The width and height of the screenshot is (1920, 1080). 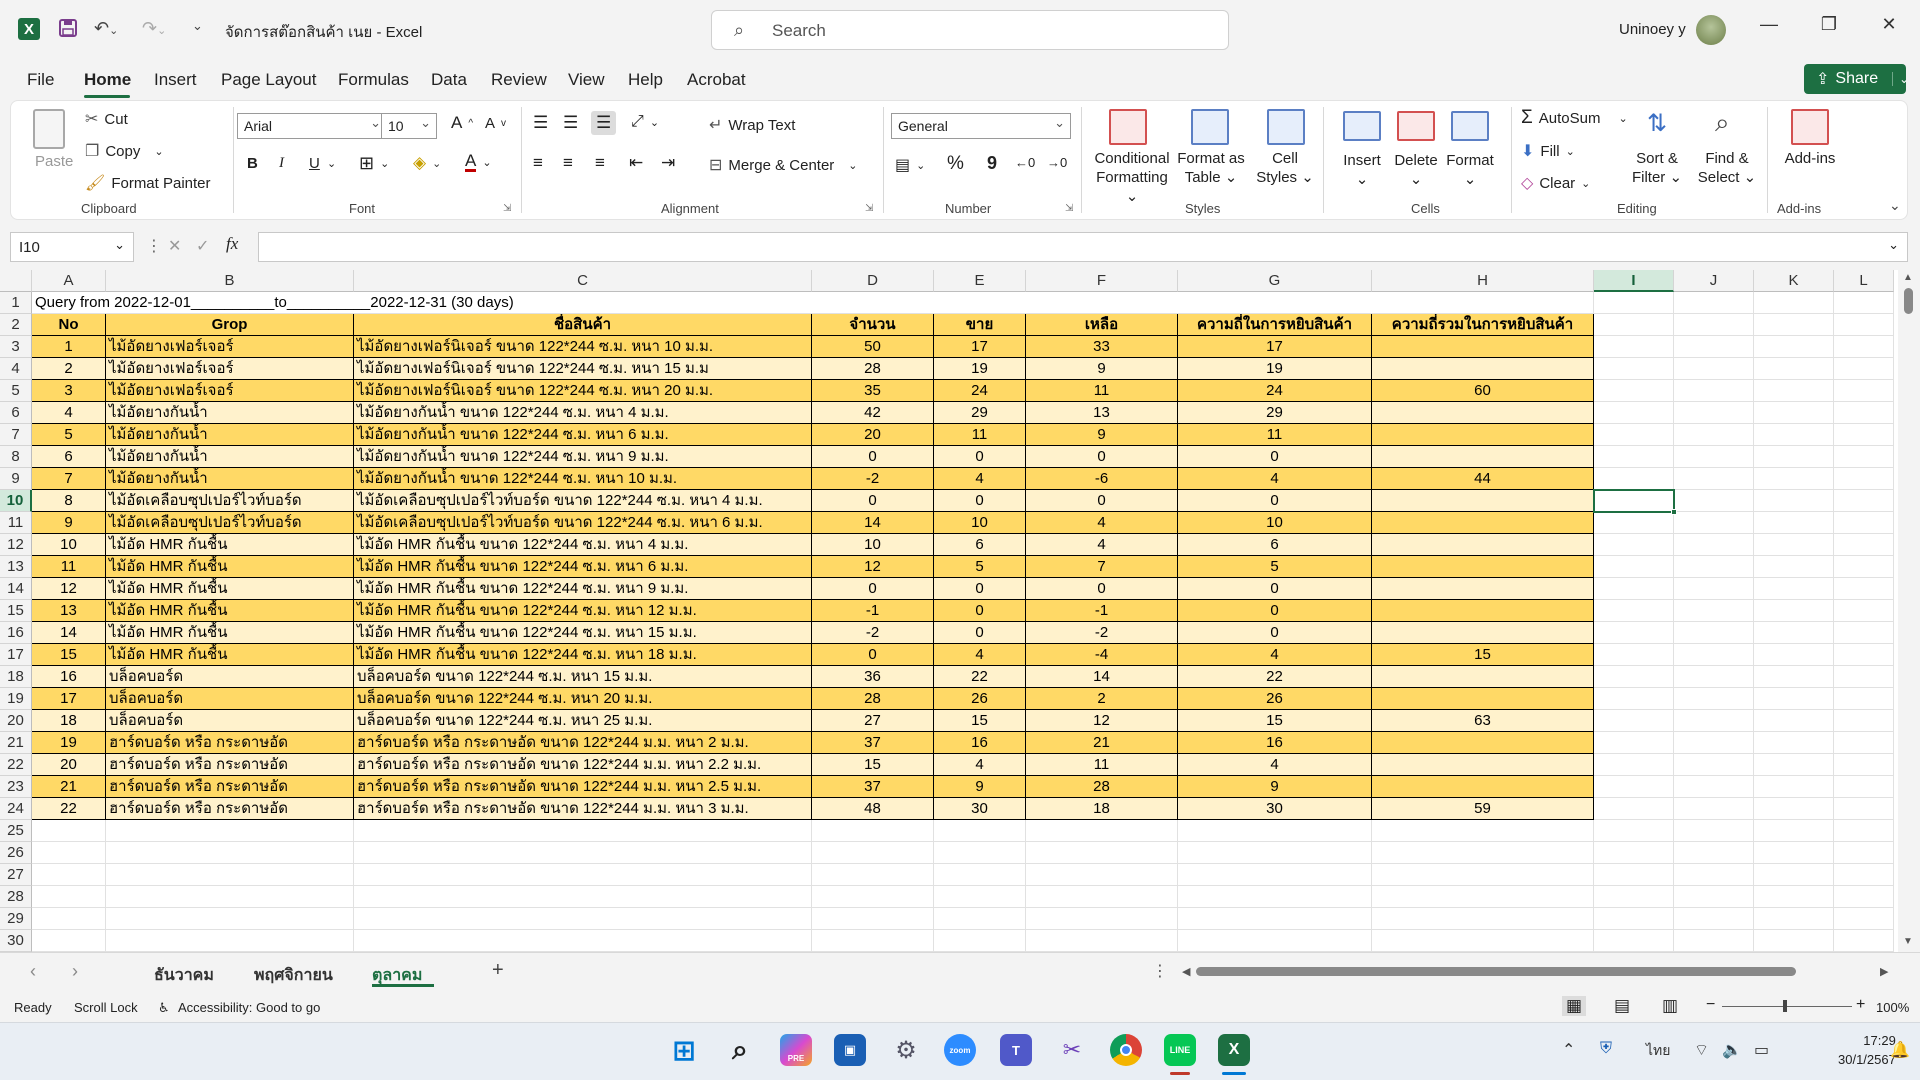 I want to click on cell: 33, so click(x=1102, y=347).